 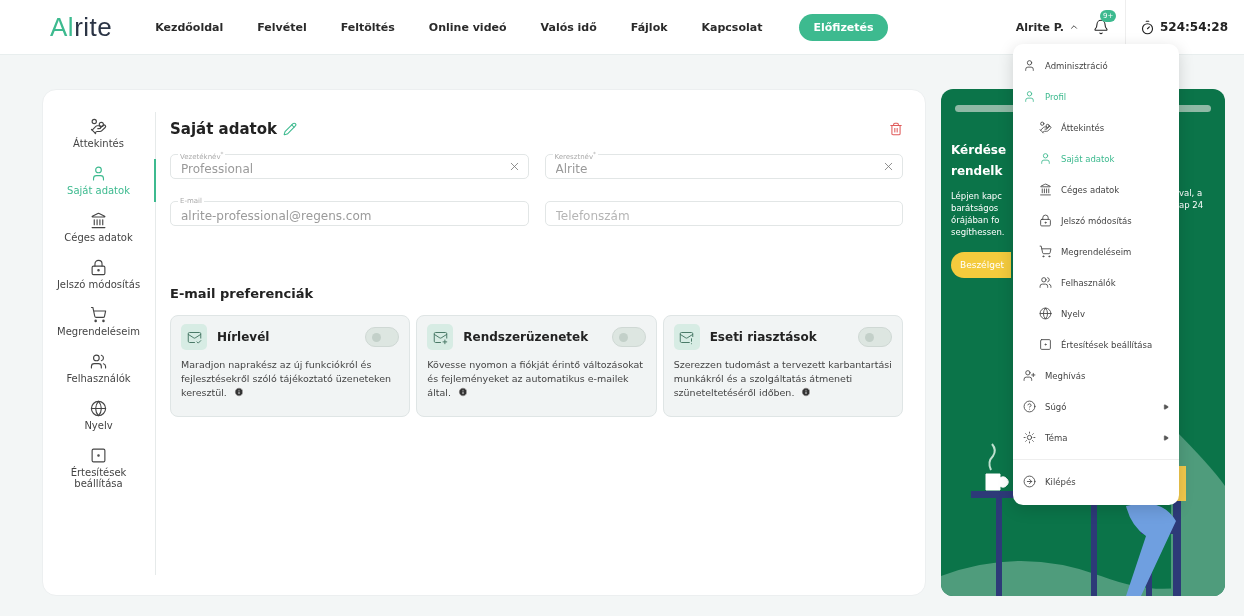 I want to click on timer-value: 524:54:28, so click(x=1193, y=27).